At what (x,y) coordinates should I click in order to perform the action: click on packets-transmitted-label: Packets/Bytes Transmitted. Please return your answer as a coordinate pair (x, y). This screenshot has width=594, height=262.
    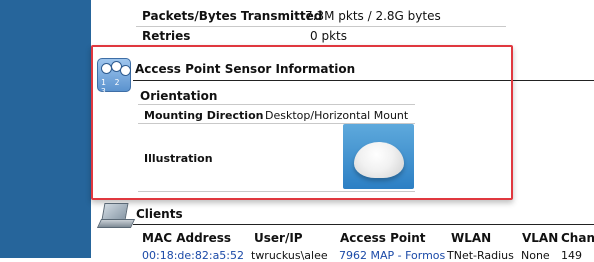
    Looking at the image, I should click on (232, 16).